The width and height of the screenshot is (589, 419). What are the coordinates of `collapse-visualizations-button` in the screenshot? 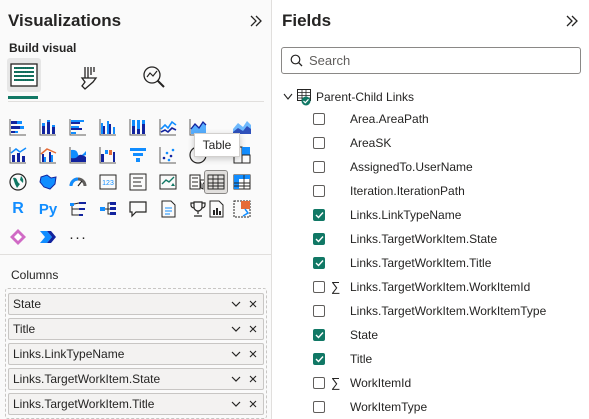 It's located at (256, 21).